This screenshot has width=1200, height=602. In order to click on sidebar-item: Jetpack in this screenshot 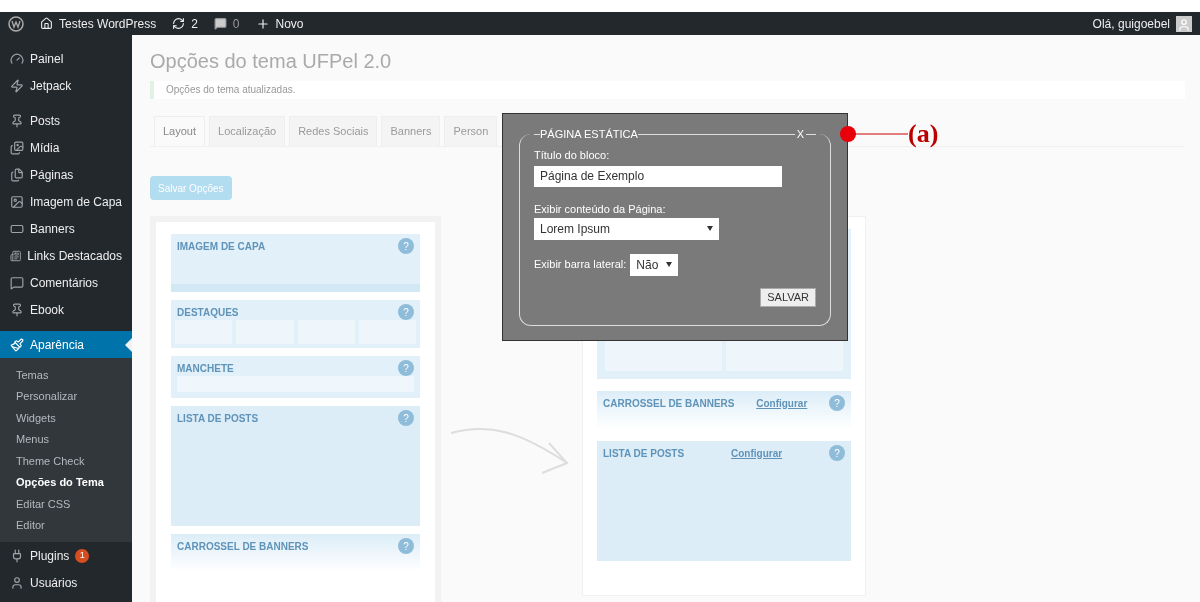, I will do `click(66, 85)`.